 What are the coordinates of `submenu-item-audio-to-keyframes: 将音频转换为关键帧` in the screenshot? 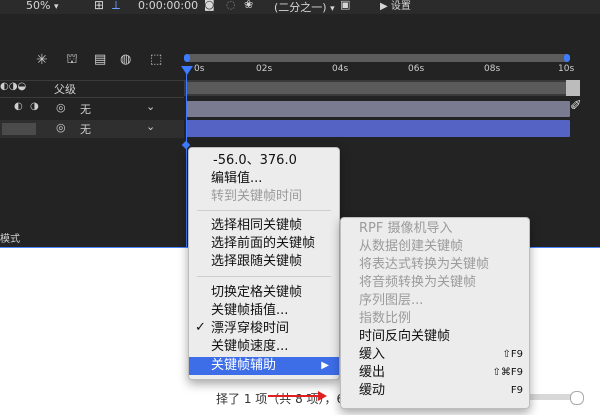 It's located at (435, 283).